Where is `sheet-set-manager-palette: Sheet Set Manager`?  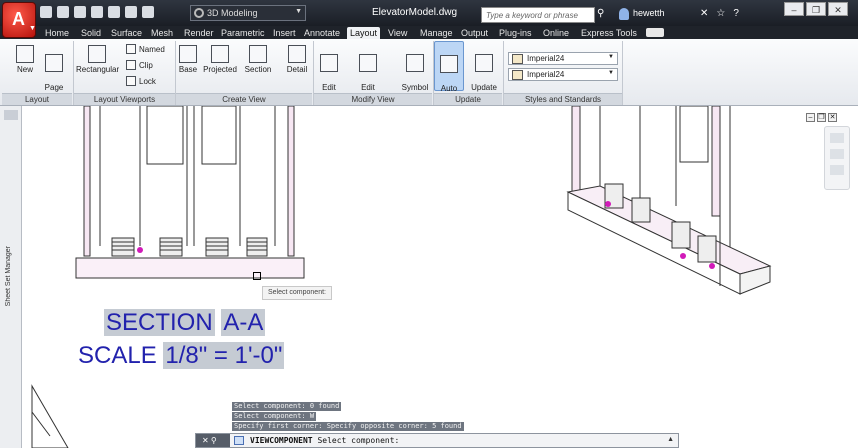
sheet-set-manager-palette: Sheet Set Manager is located at coordinates (11, 277).